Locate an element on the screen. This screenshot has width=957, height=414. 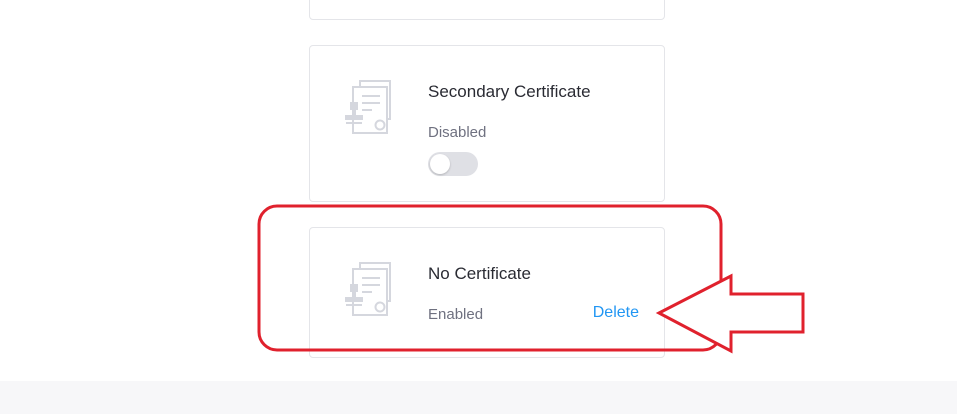
highlight-arrow is located at coordinates (730, 313).